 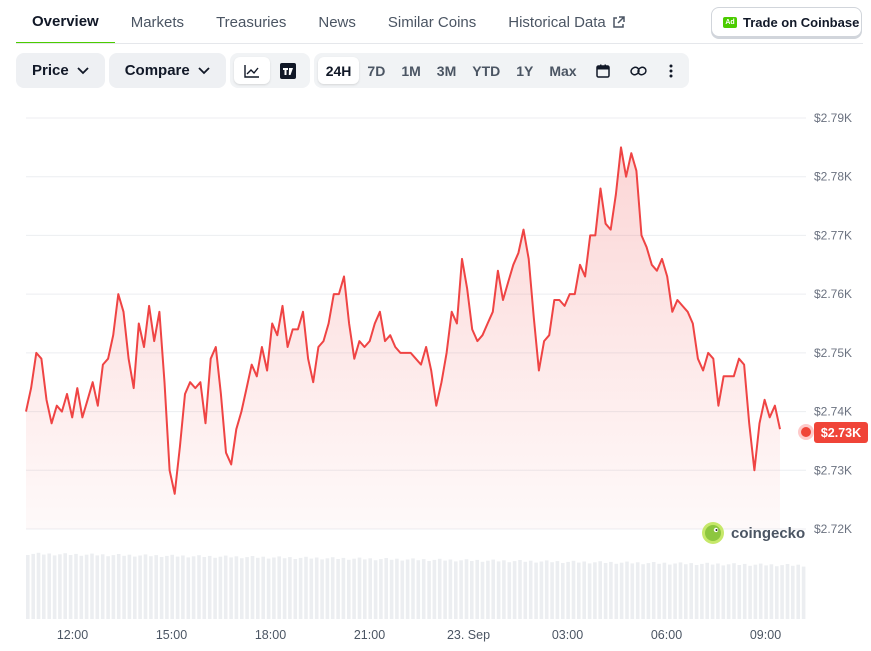 I want to click on range-1y: 1Y, so click(x=524, y=70).